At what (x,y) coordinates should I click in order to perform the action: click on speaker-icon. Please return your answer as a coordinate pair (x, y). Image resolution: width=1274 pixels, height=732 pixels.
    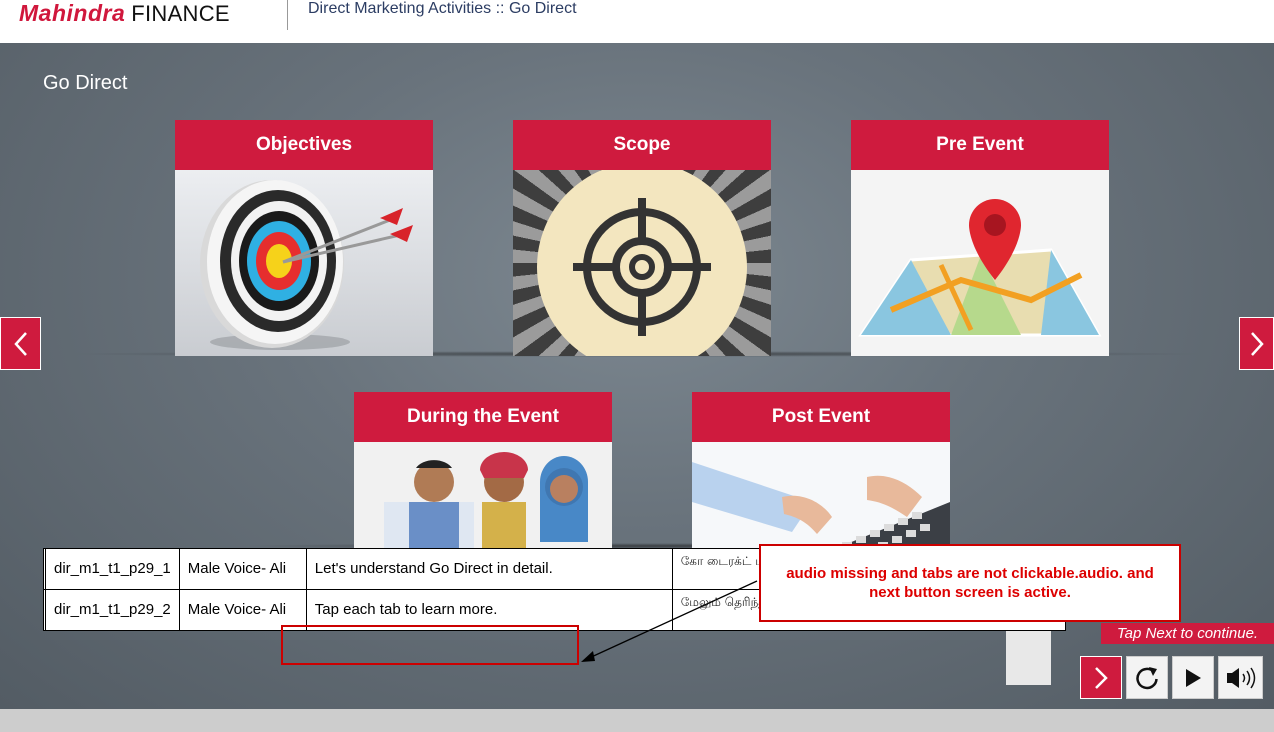
    Looking at the image, I should click on (1240, 677).